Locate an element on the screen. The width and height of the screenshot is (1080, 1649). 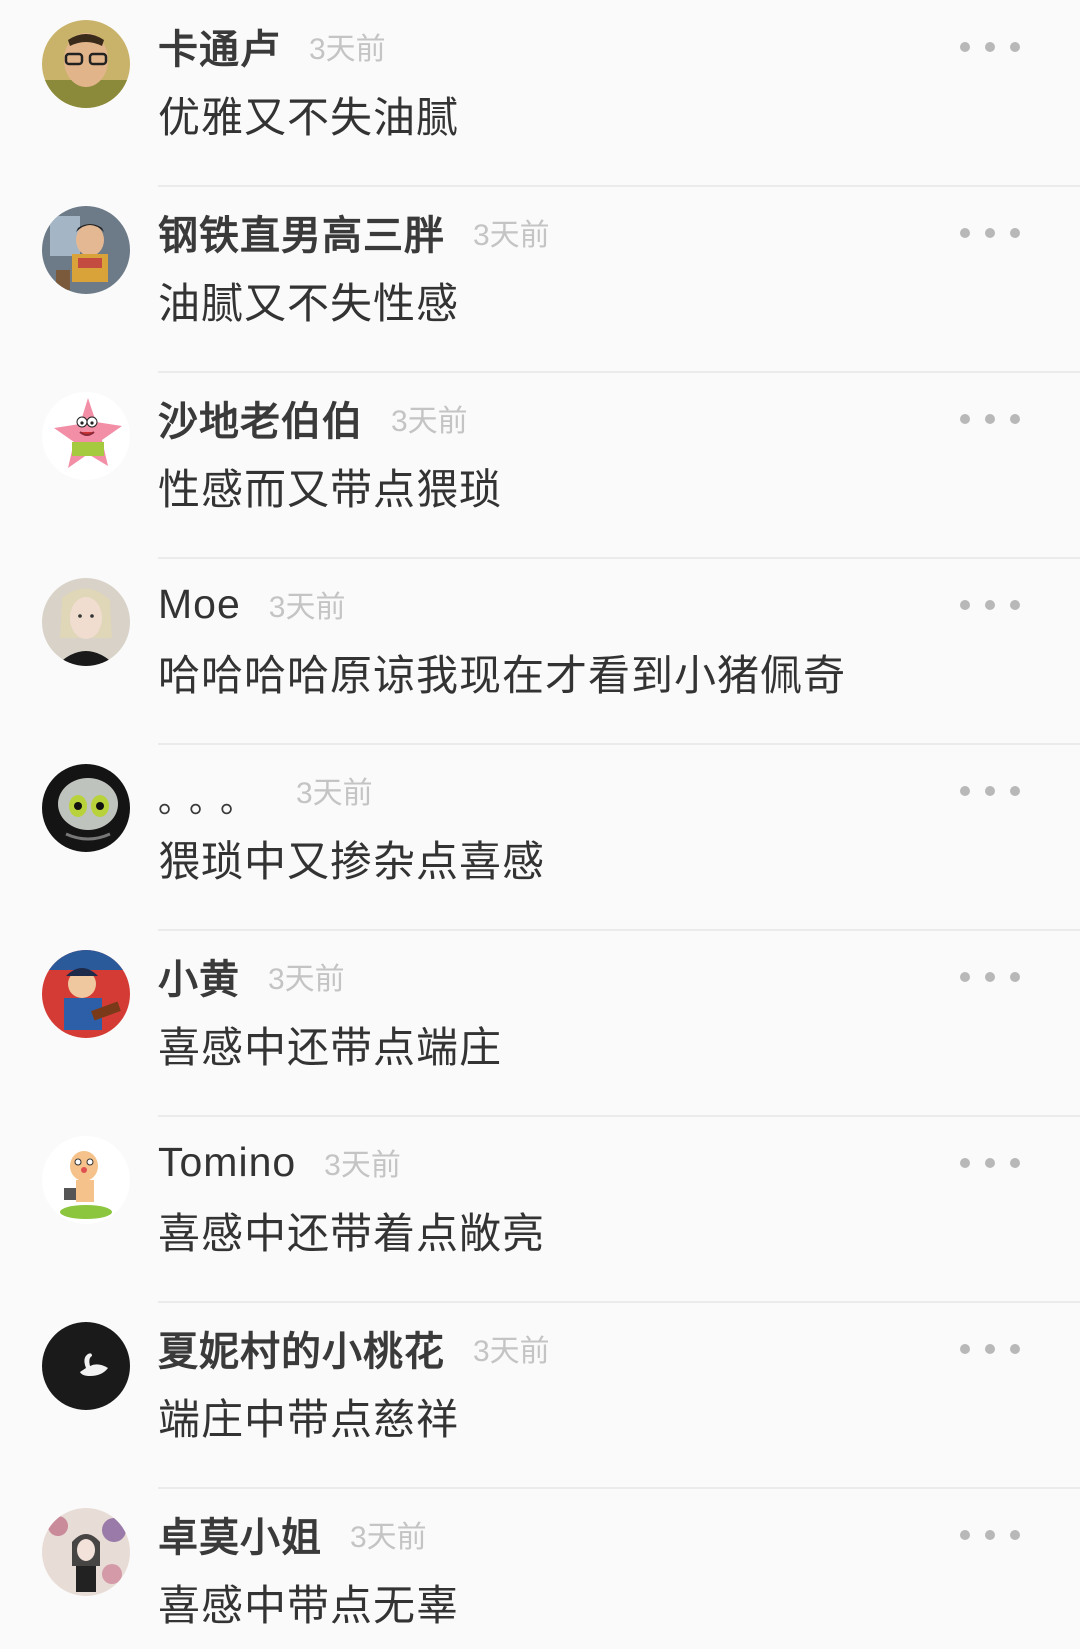
woman-portrait-avatar-icon is located at coordinates (86, 622).